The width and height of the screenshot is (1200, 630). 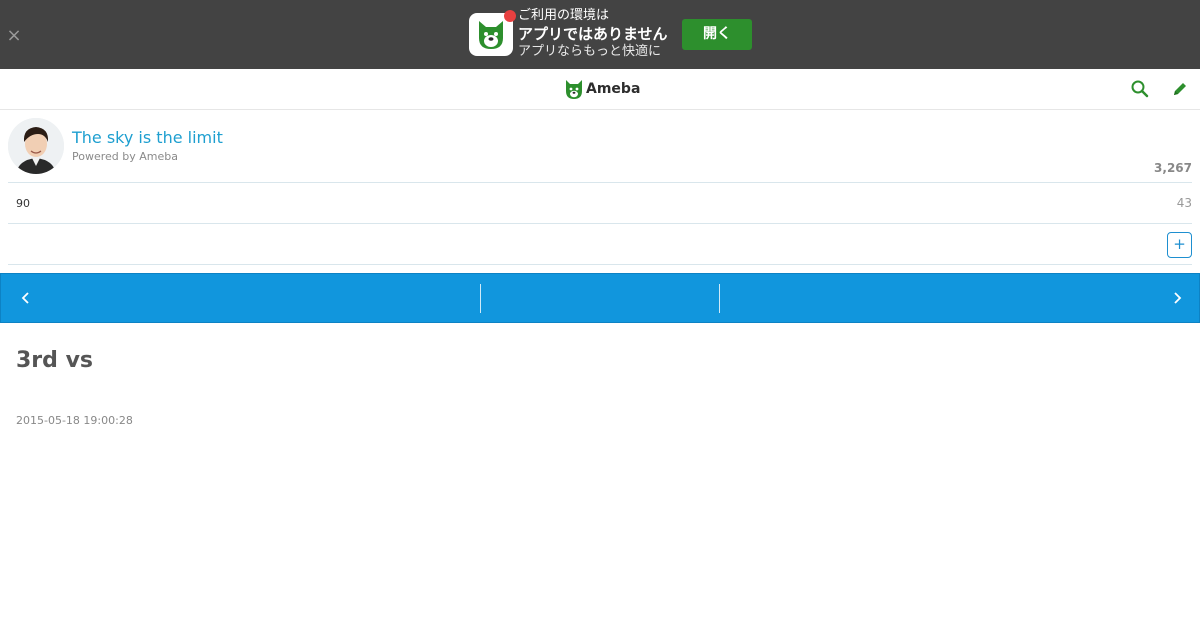 I want to click on notification-badge, so click(x=510, y=16).